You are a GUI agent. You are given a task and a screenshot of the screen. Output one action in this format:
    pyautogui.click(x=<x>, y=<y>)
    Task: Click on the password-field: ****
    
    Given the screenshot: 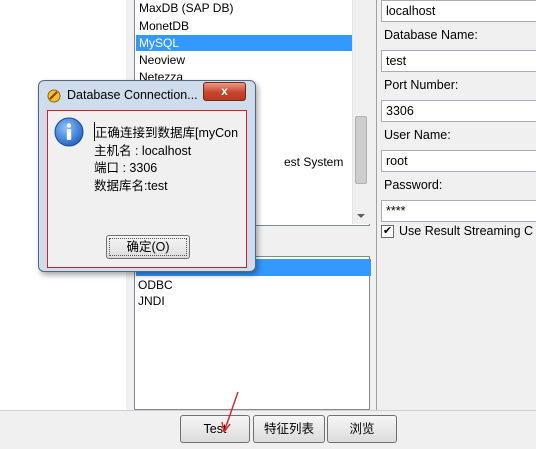 What is the action you would take?
    pyautogui.click(x=458, y=211)
    